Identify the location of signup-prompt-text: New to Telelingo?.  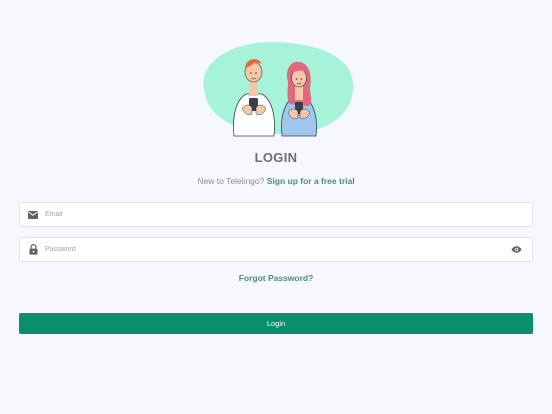
(231, 181).